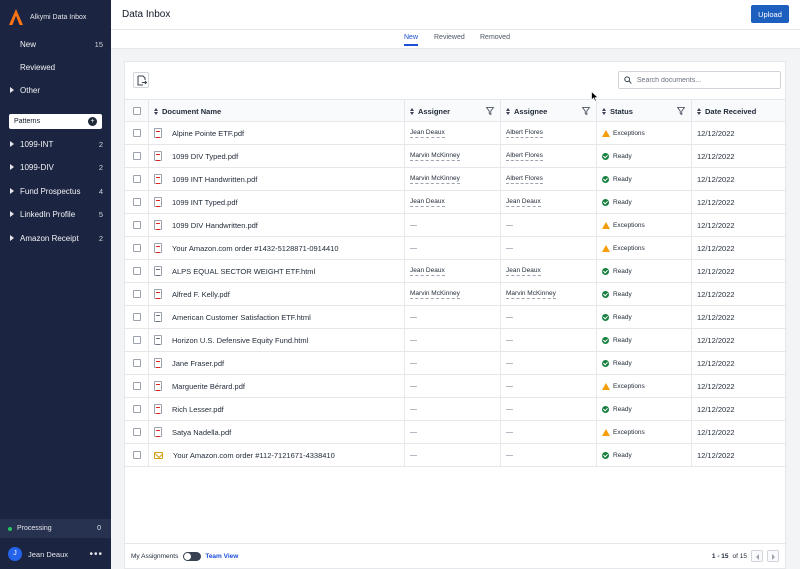 The height and width of the screenshot is (569, 800). Describe the element at coordinates (55, 167) in the screenshot. I see `sidebar-item-1099-div: 1099-DIV 2` at that location.